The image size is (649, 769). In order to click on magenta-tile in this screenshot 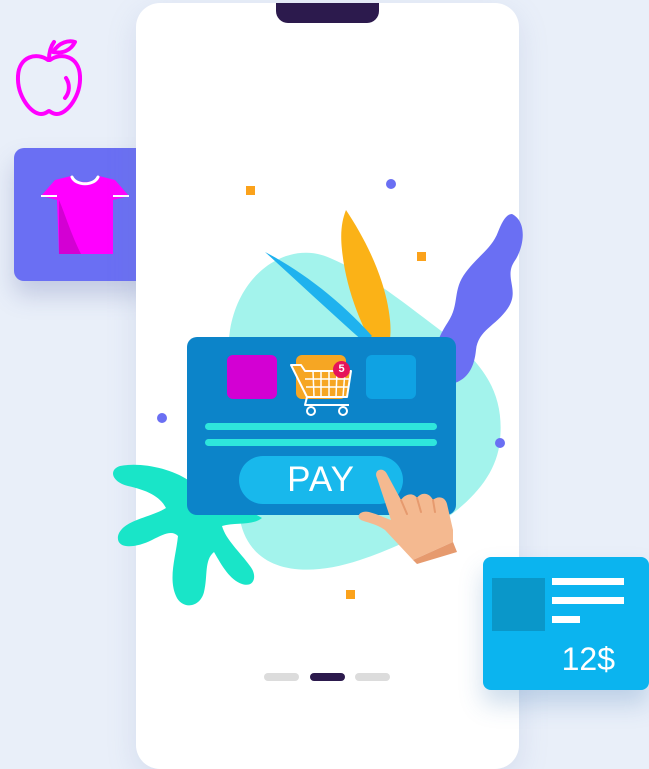, I will do `click(252, 377)`.